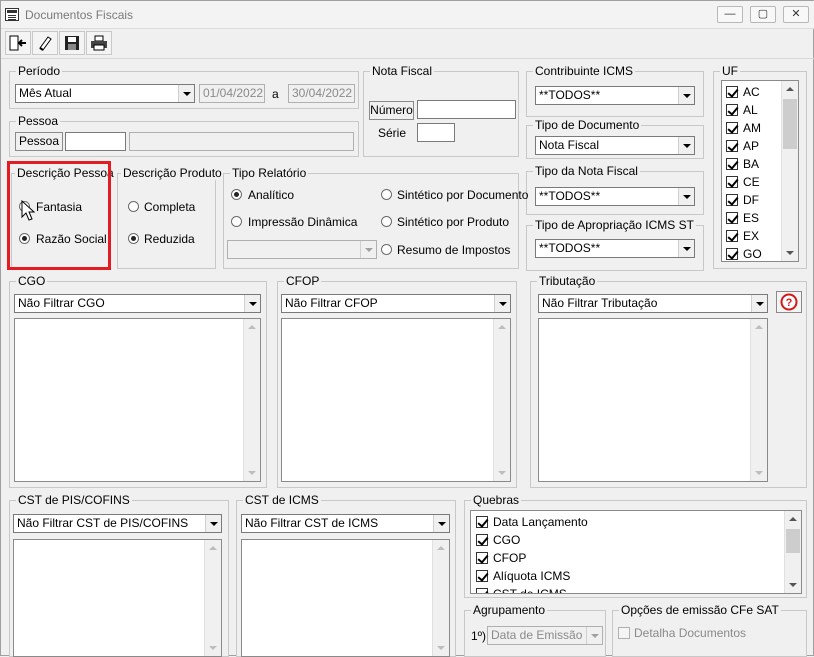 This screenshot has height=657, width=814. I want to click on quebras-item: CGO, so click(626, 540).